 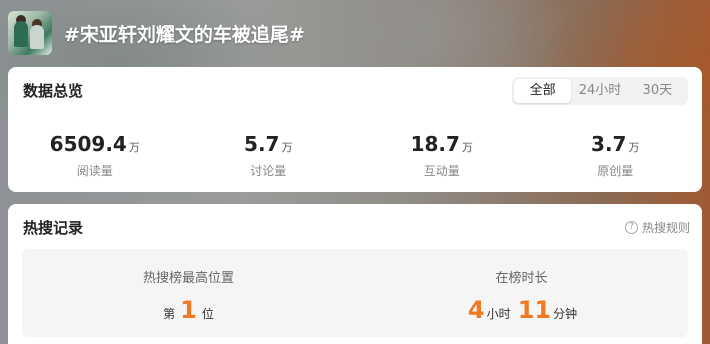 I want to click on overview-title: 数据总览, so click(x=53, y=91).